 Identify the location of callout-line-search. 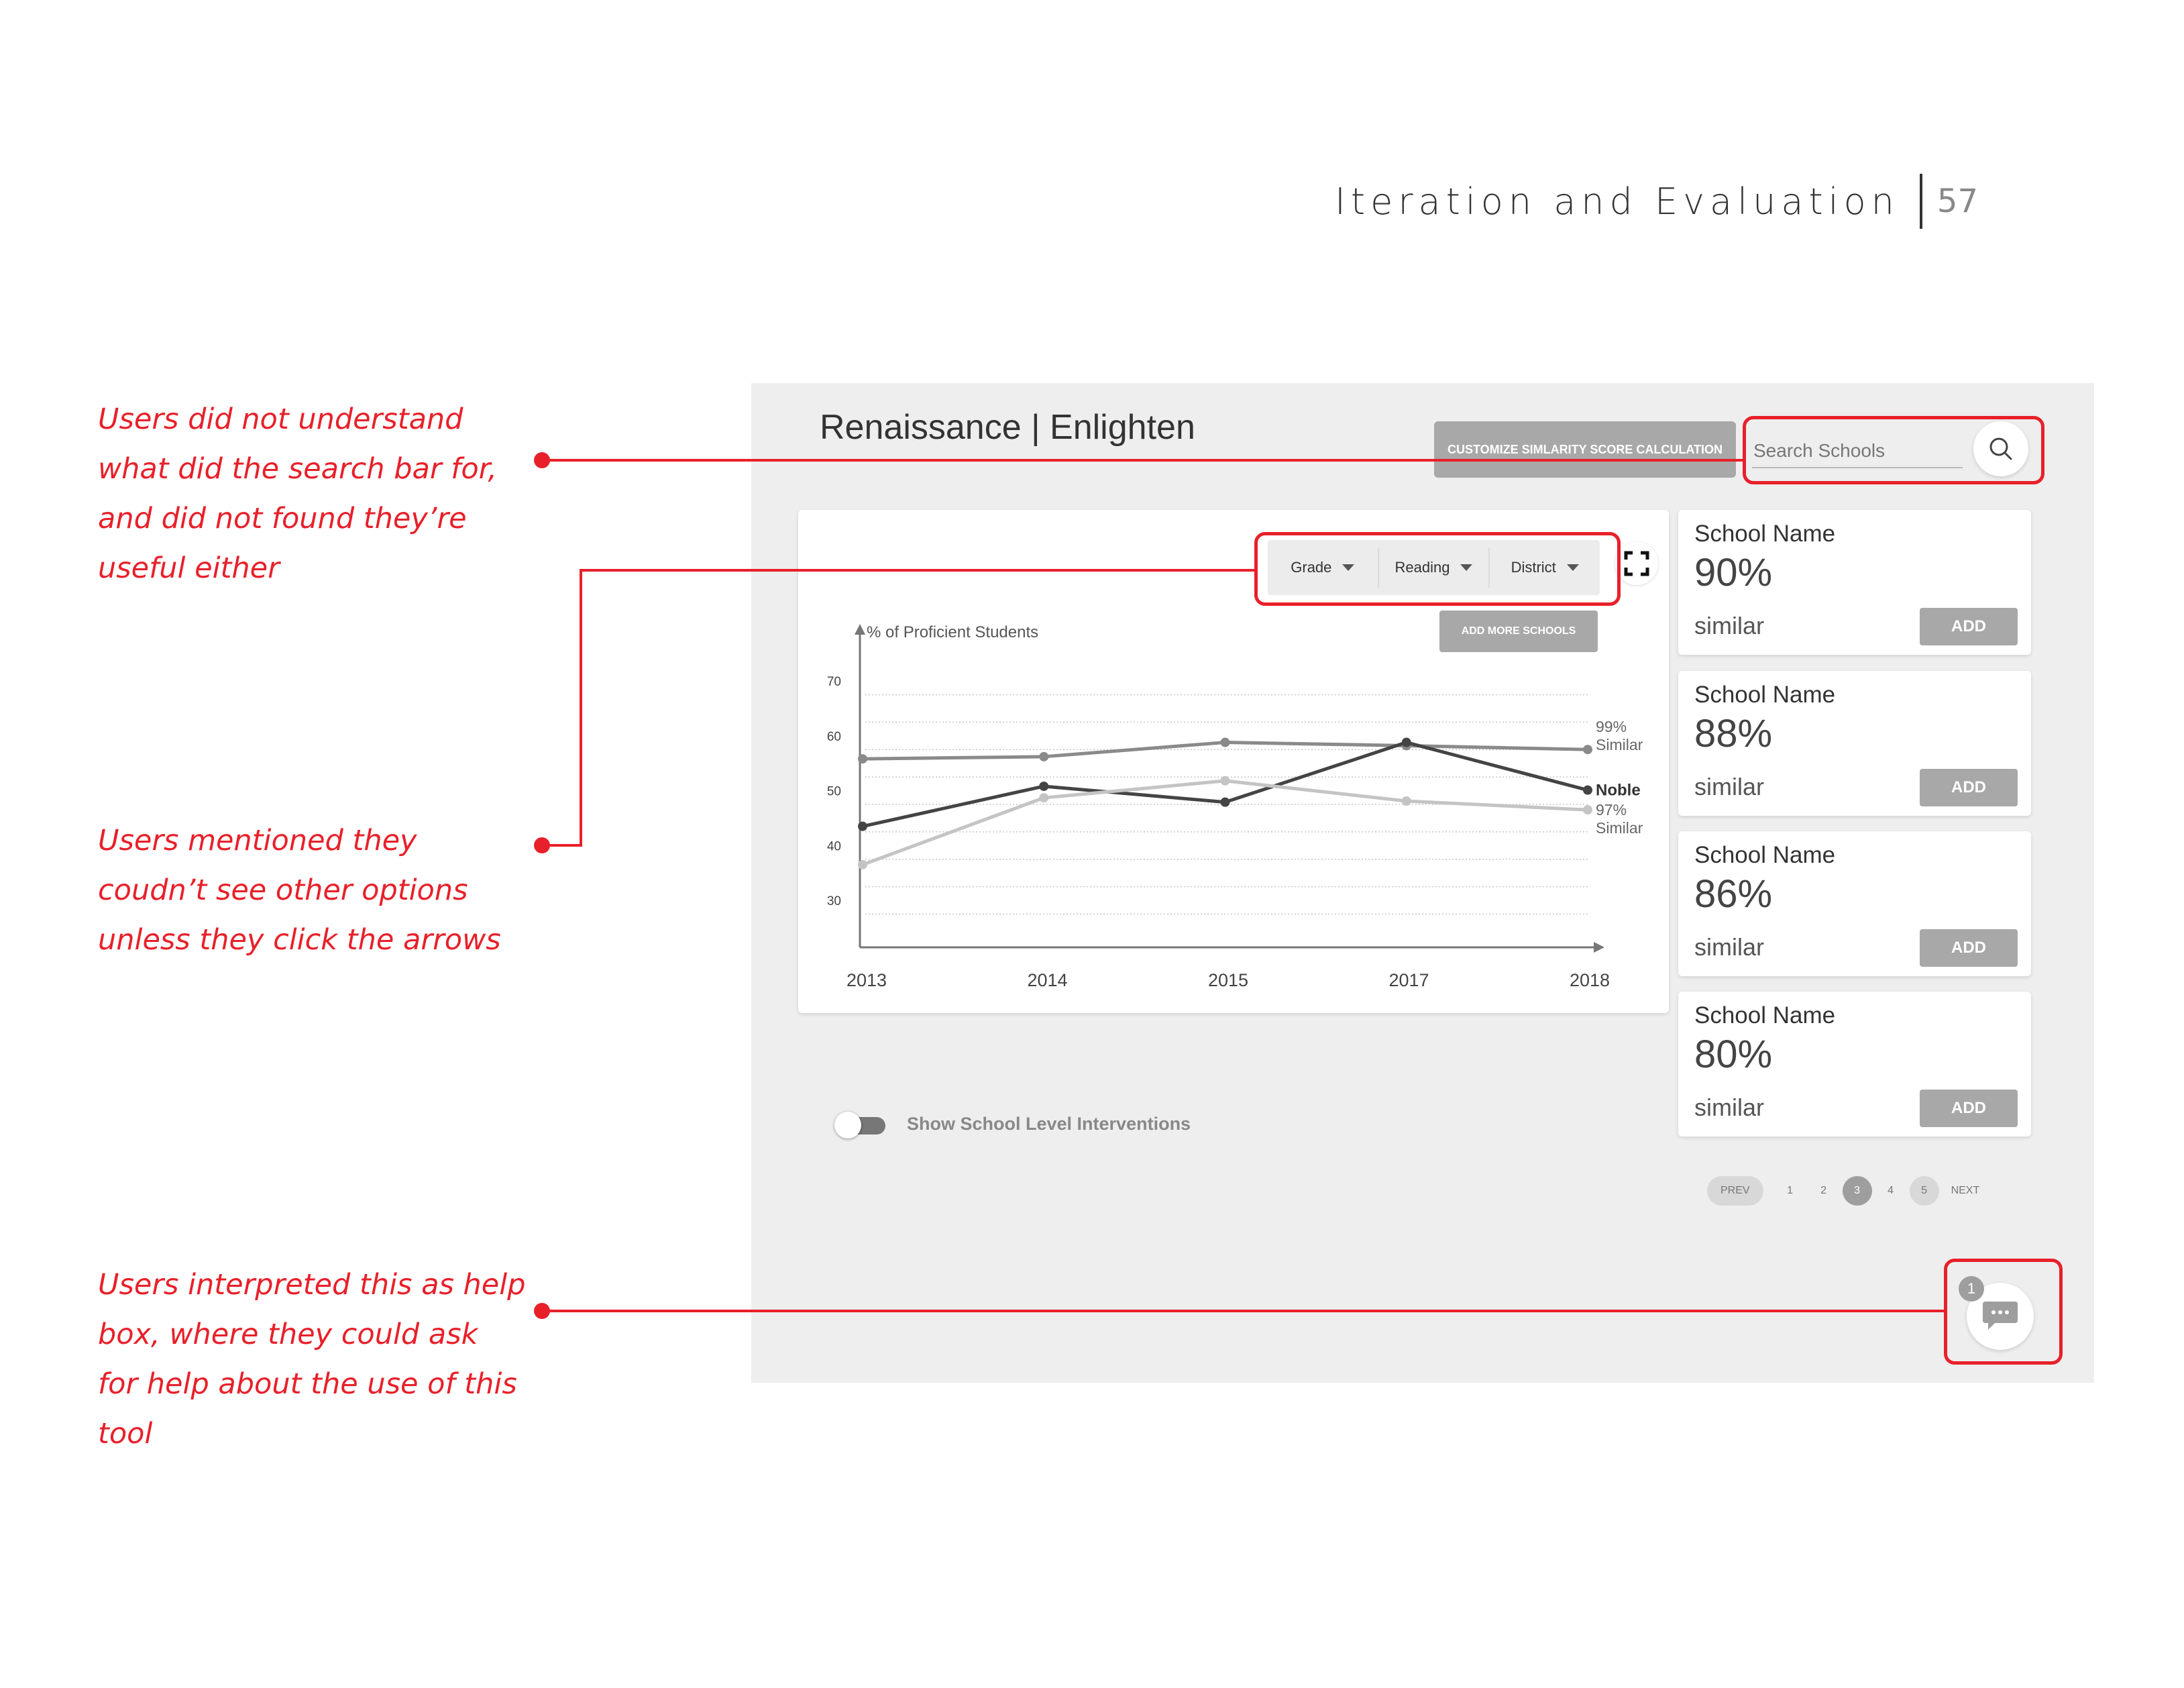
(1143, 460).